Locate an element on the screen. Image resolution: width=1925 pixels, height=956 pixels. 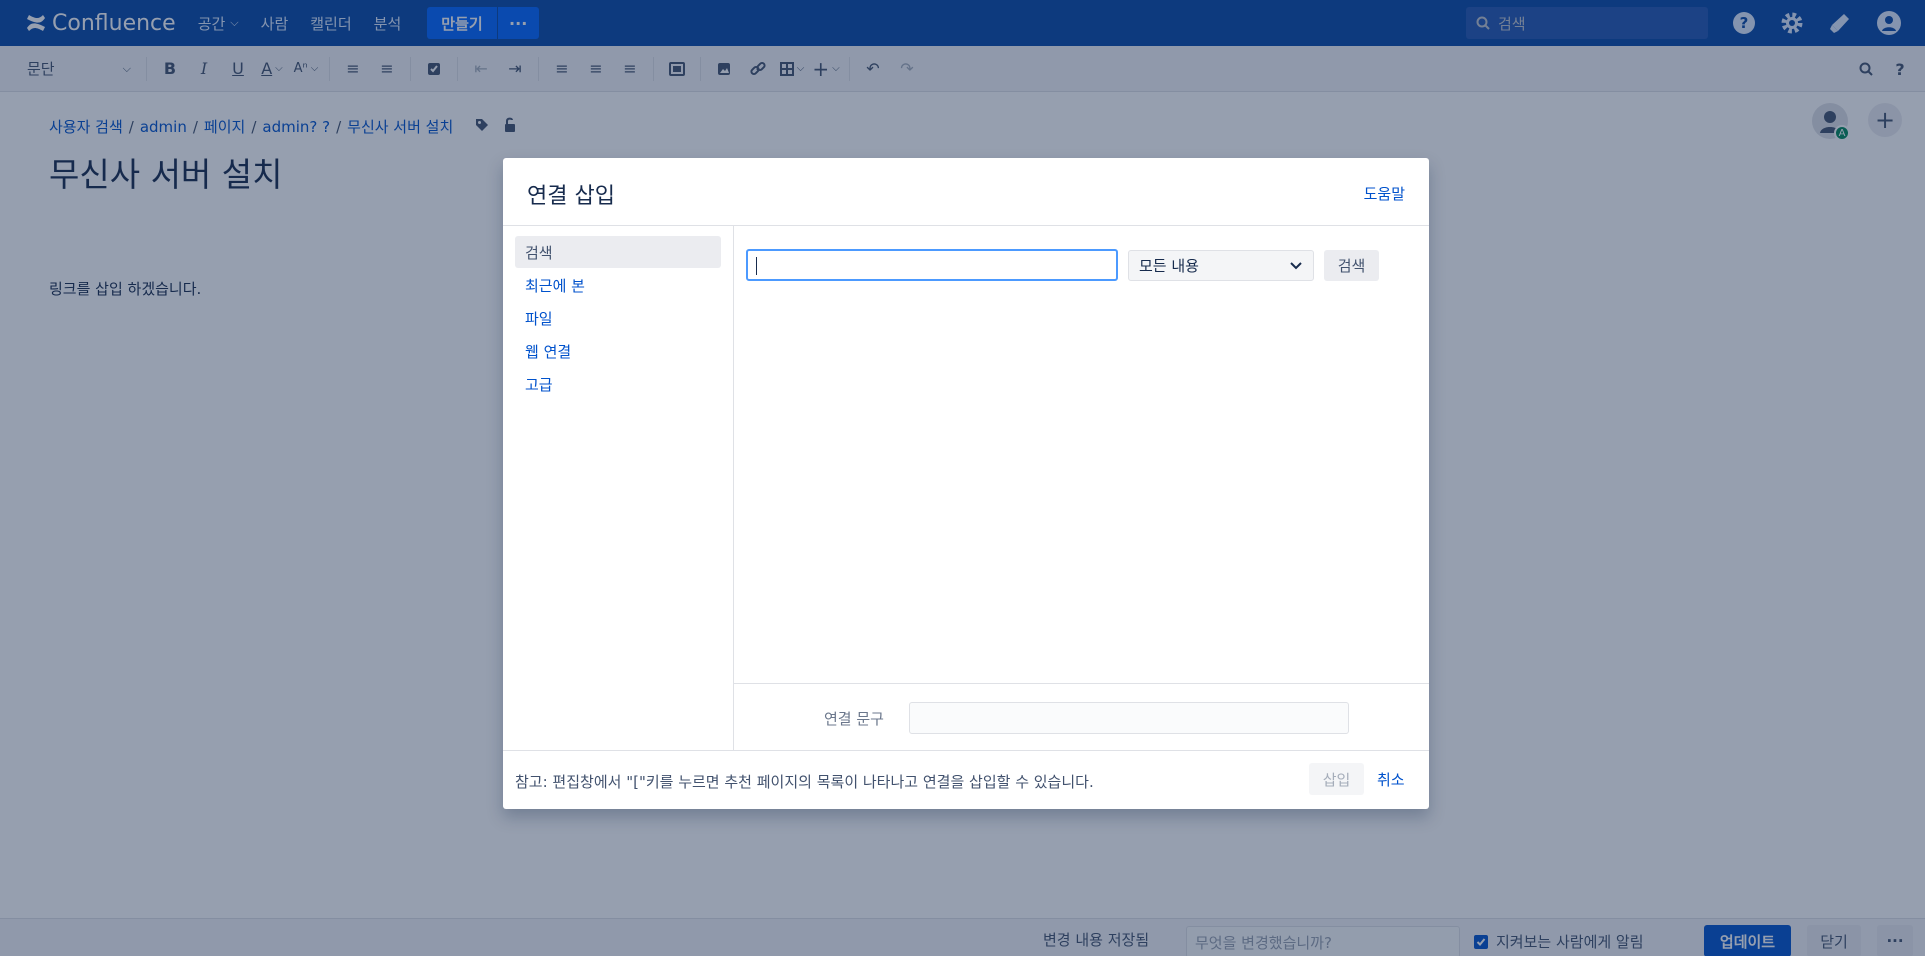
sidebar-item-recently-viewed: 최근에 본 is located at coordinates (618, 285).